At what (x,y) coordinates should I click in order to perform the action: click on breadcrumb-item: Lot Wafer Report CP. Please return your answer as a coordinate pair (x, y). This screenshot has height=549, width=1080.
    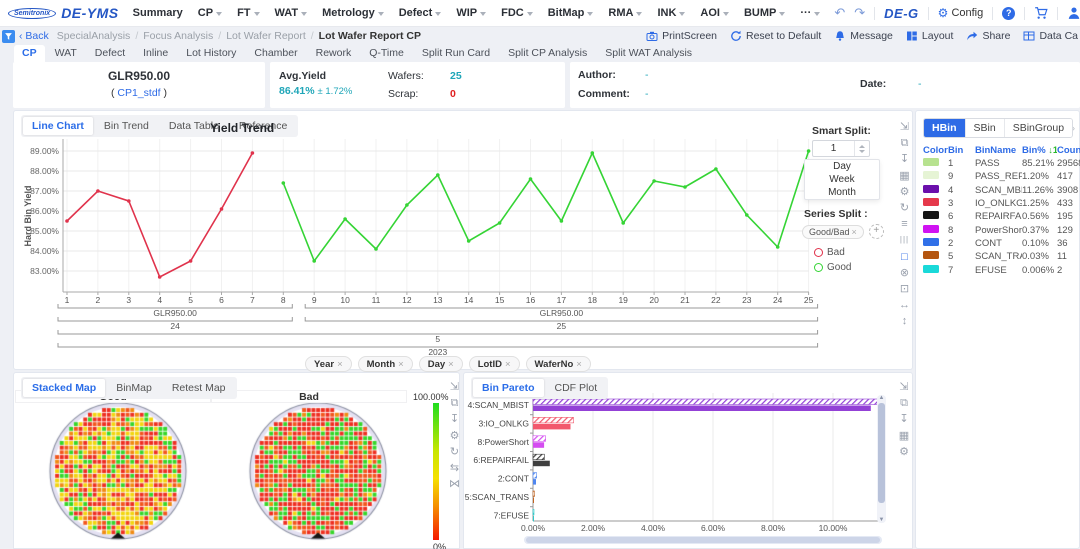
    Looking at the image, I should click on (370, 36).